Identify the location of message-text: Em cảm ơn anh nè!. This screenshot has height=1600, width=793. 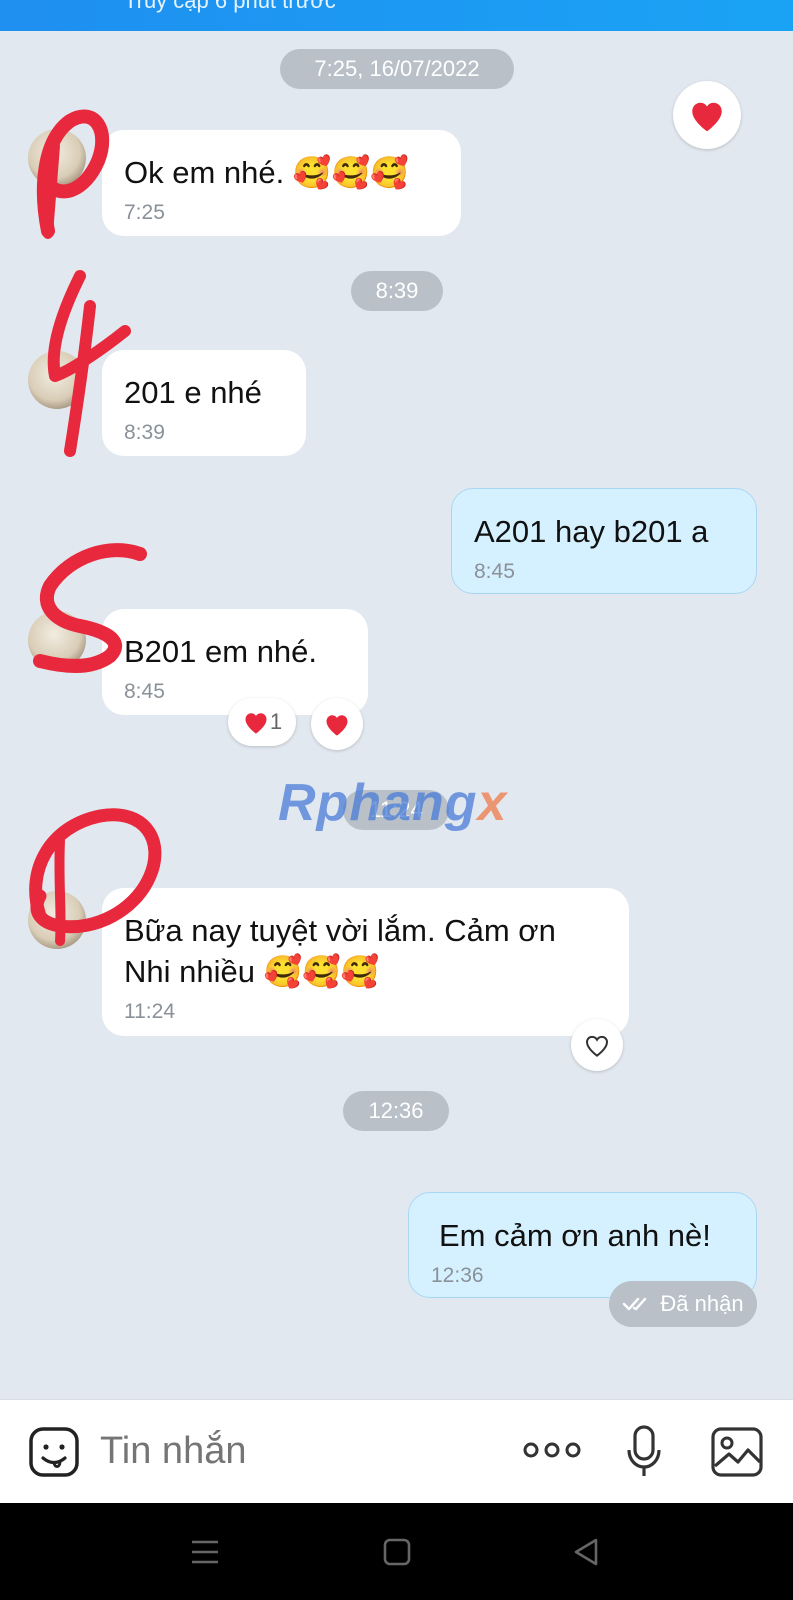
(575, 1235).